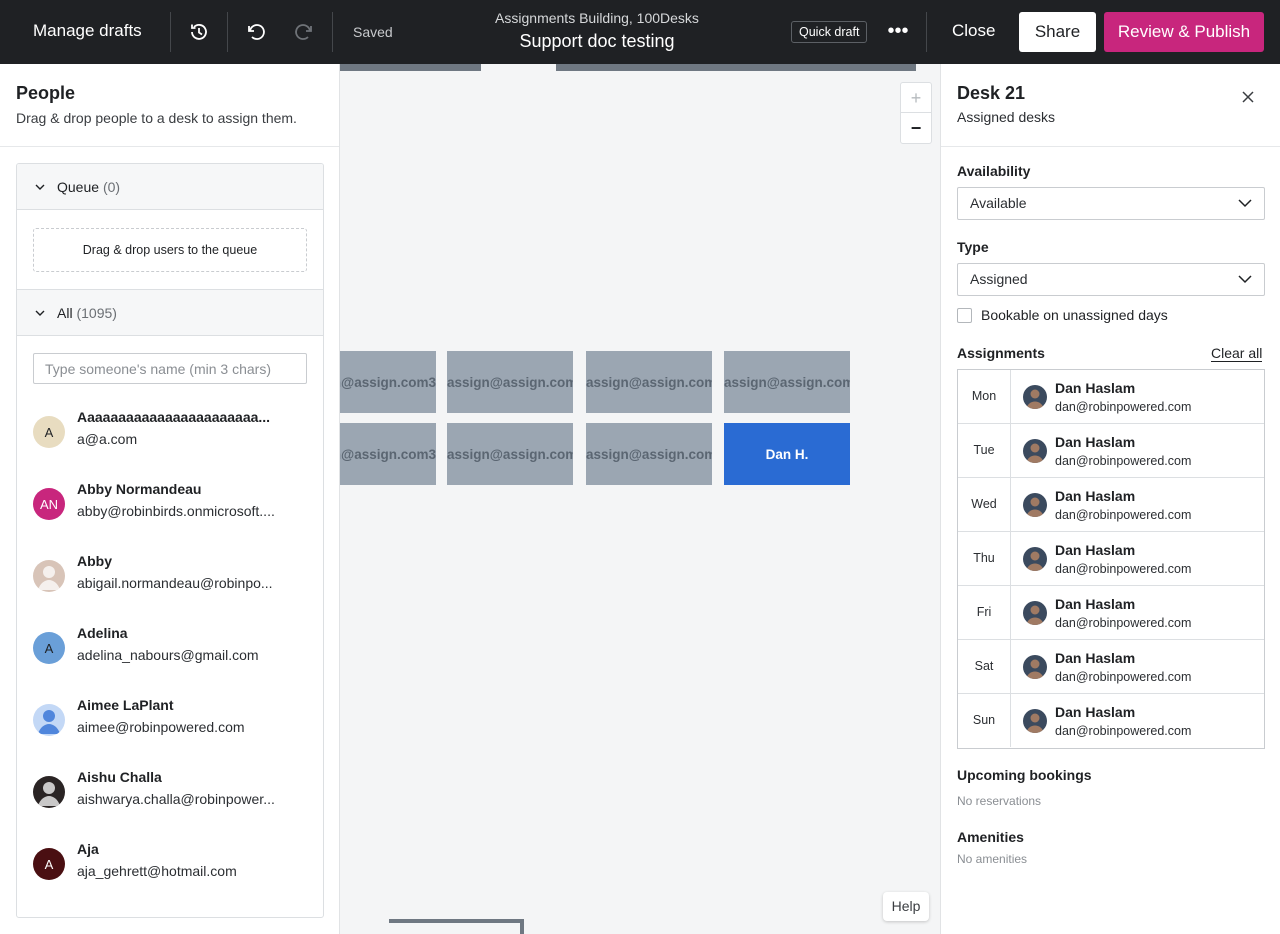 This screenshot has width=1280, height=934. I want to click on assignment-day: Tue, so click(984, 450).